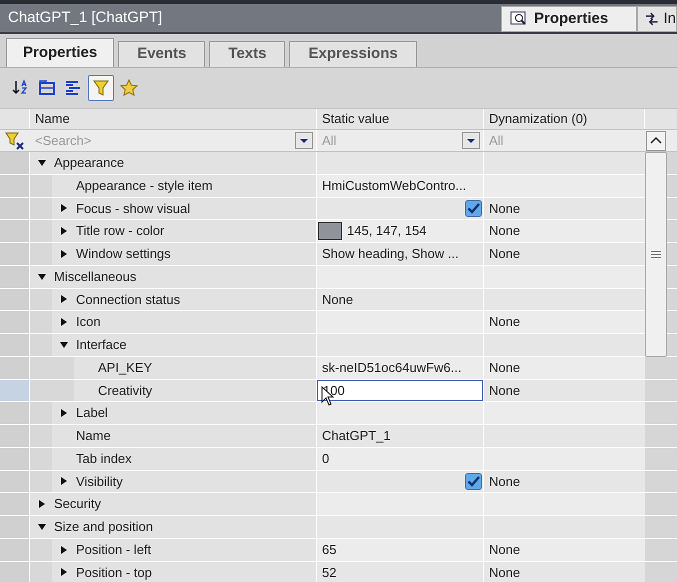 The height and width of the screenshot is (582, 677). Describe the element at coordinates (325, 459) in the screenshot. I see `property-value: 0` at that location.